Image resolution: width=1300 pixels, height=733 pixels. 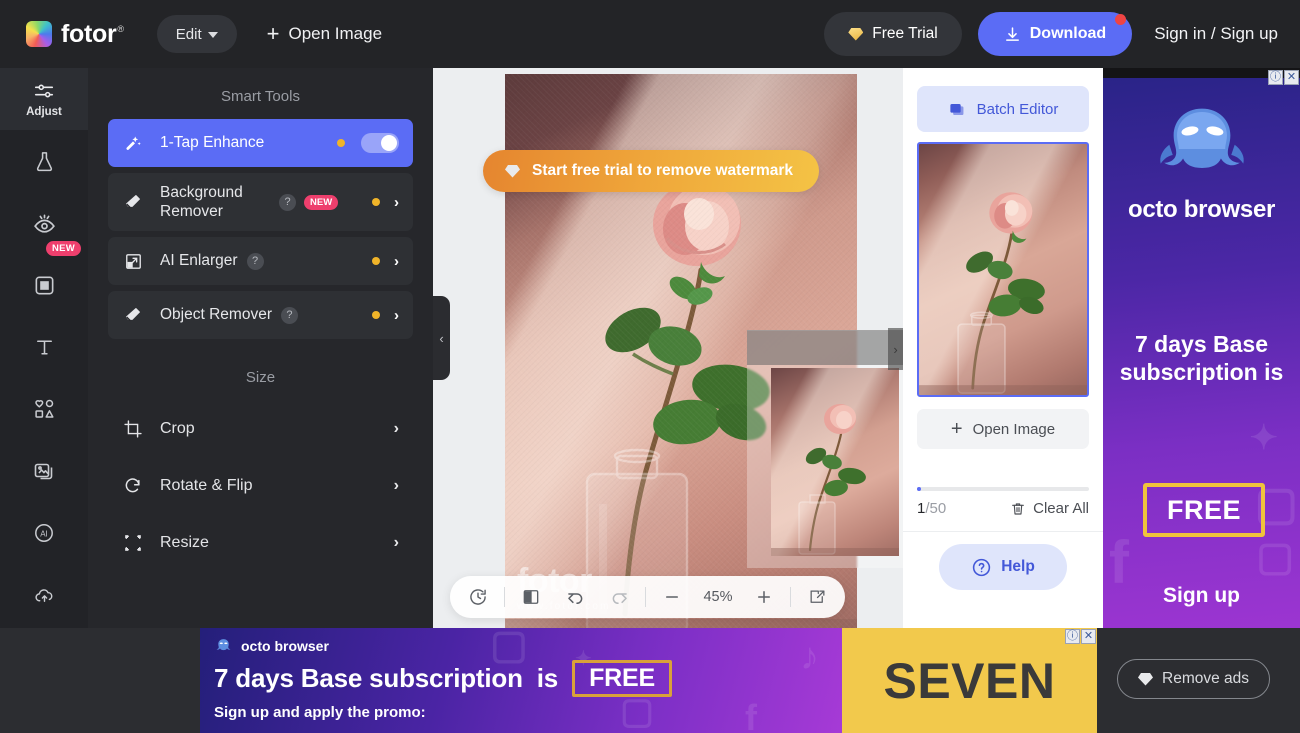 What do you see at coordinates (396, 542) in the screenshot?
I see `chevron-right-icon: ›` at bounding box center [396, 542].